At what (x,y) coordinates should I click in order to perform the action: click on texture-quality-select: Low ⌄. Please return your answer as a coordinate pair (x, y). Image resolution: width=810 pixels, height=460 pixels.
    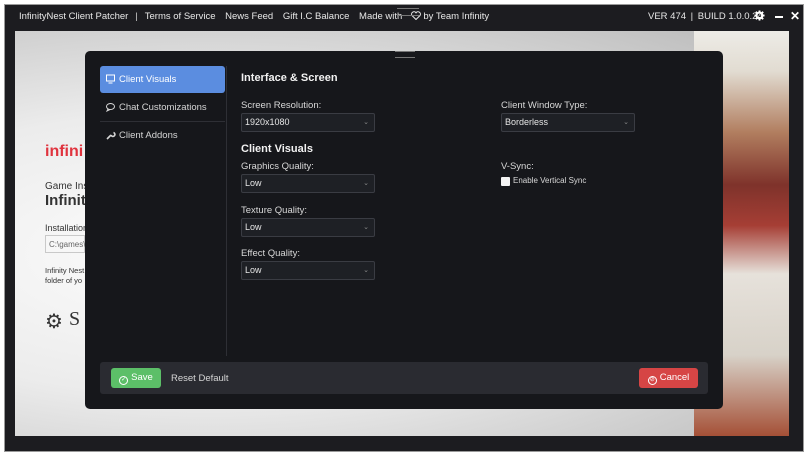
    Looking at the image, I should click on (308, 227).